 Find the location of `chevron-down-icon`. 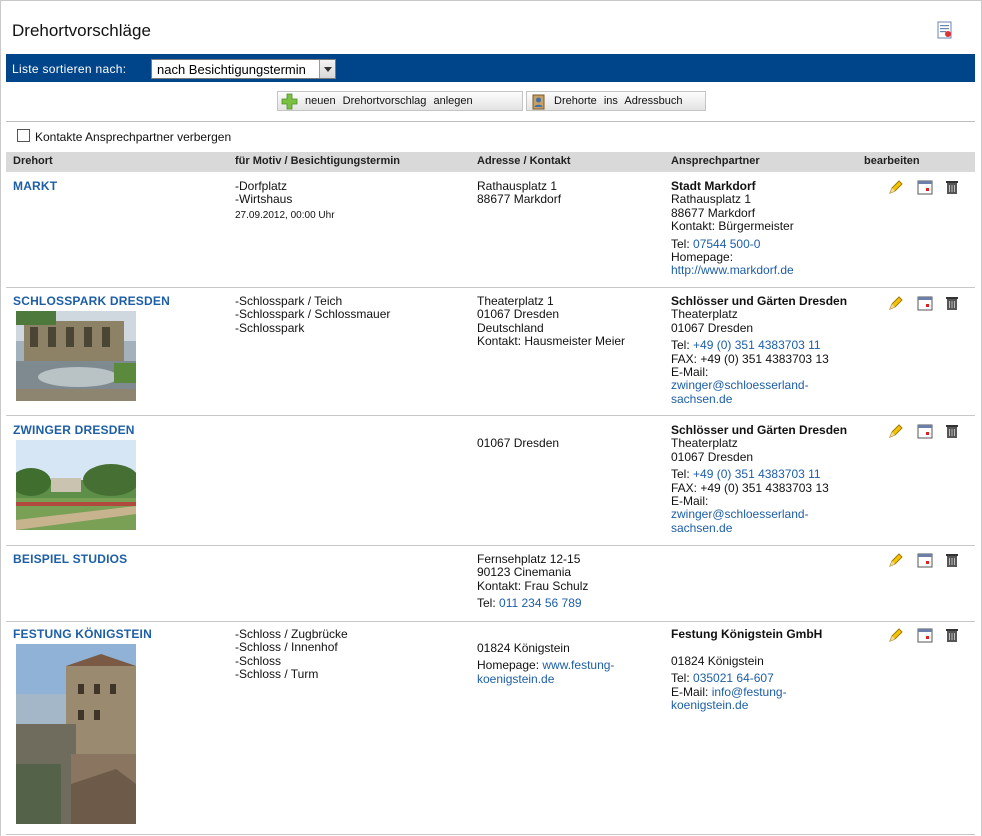

chevron-down-icon is located at coordinates (327, 69).